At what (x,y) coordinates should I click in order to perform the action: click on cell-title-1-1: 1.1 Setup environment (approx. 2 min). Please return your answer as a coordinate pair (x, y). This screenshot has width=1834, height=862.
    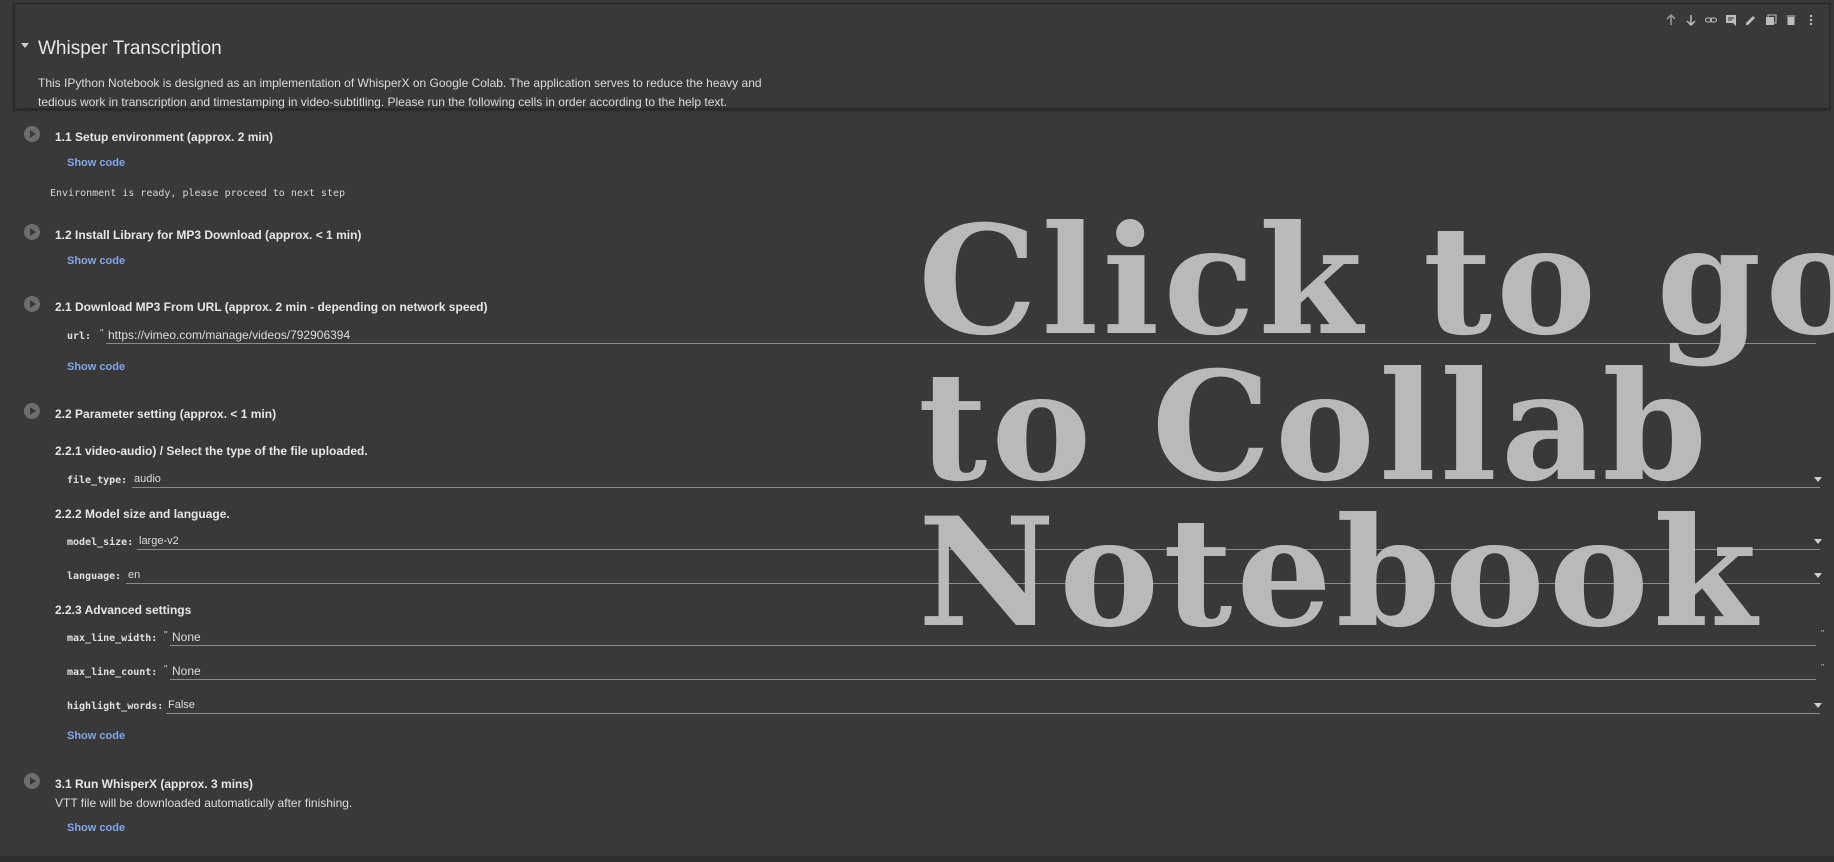
    Looking at the image, I should click on (164, 137).